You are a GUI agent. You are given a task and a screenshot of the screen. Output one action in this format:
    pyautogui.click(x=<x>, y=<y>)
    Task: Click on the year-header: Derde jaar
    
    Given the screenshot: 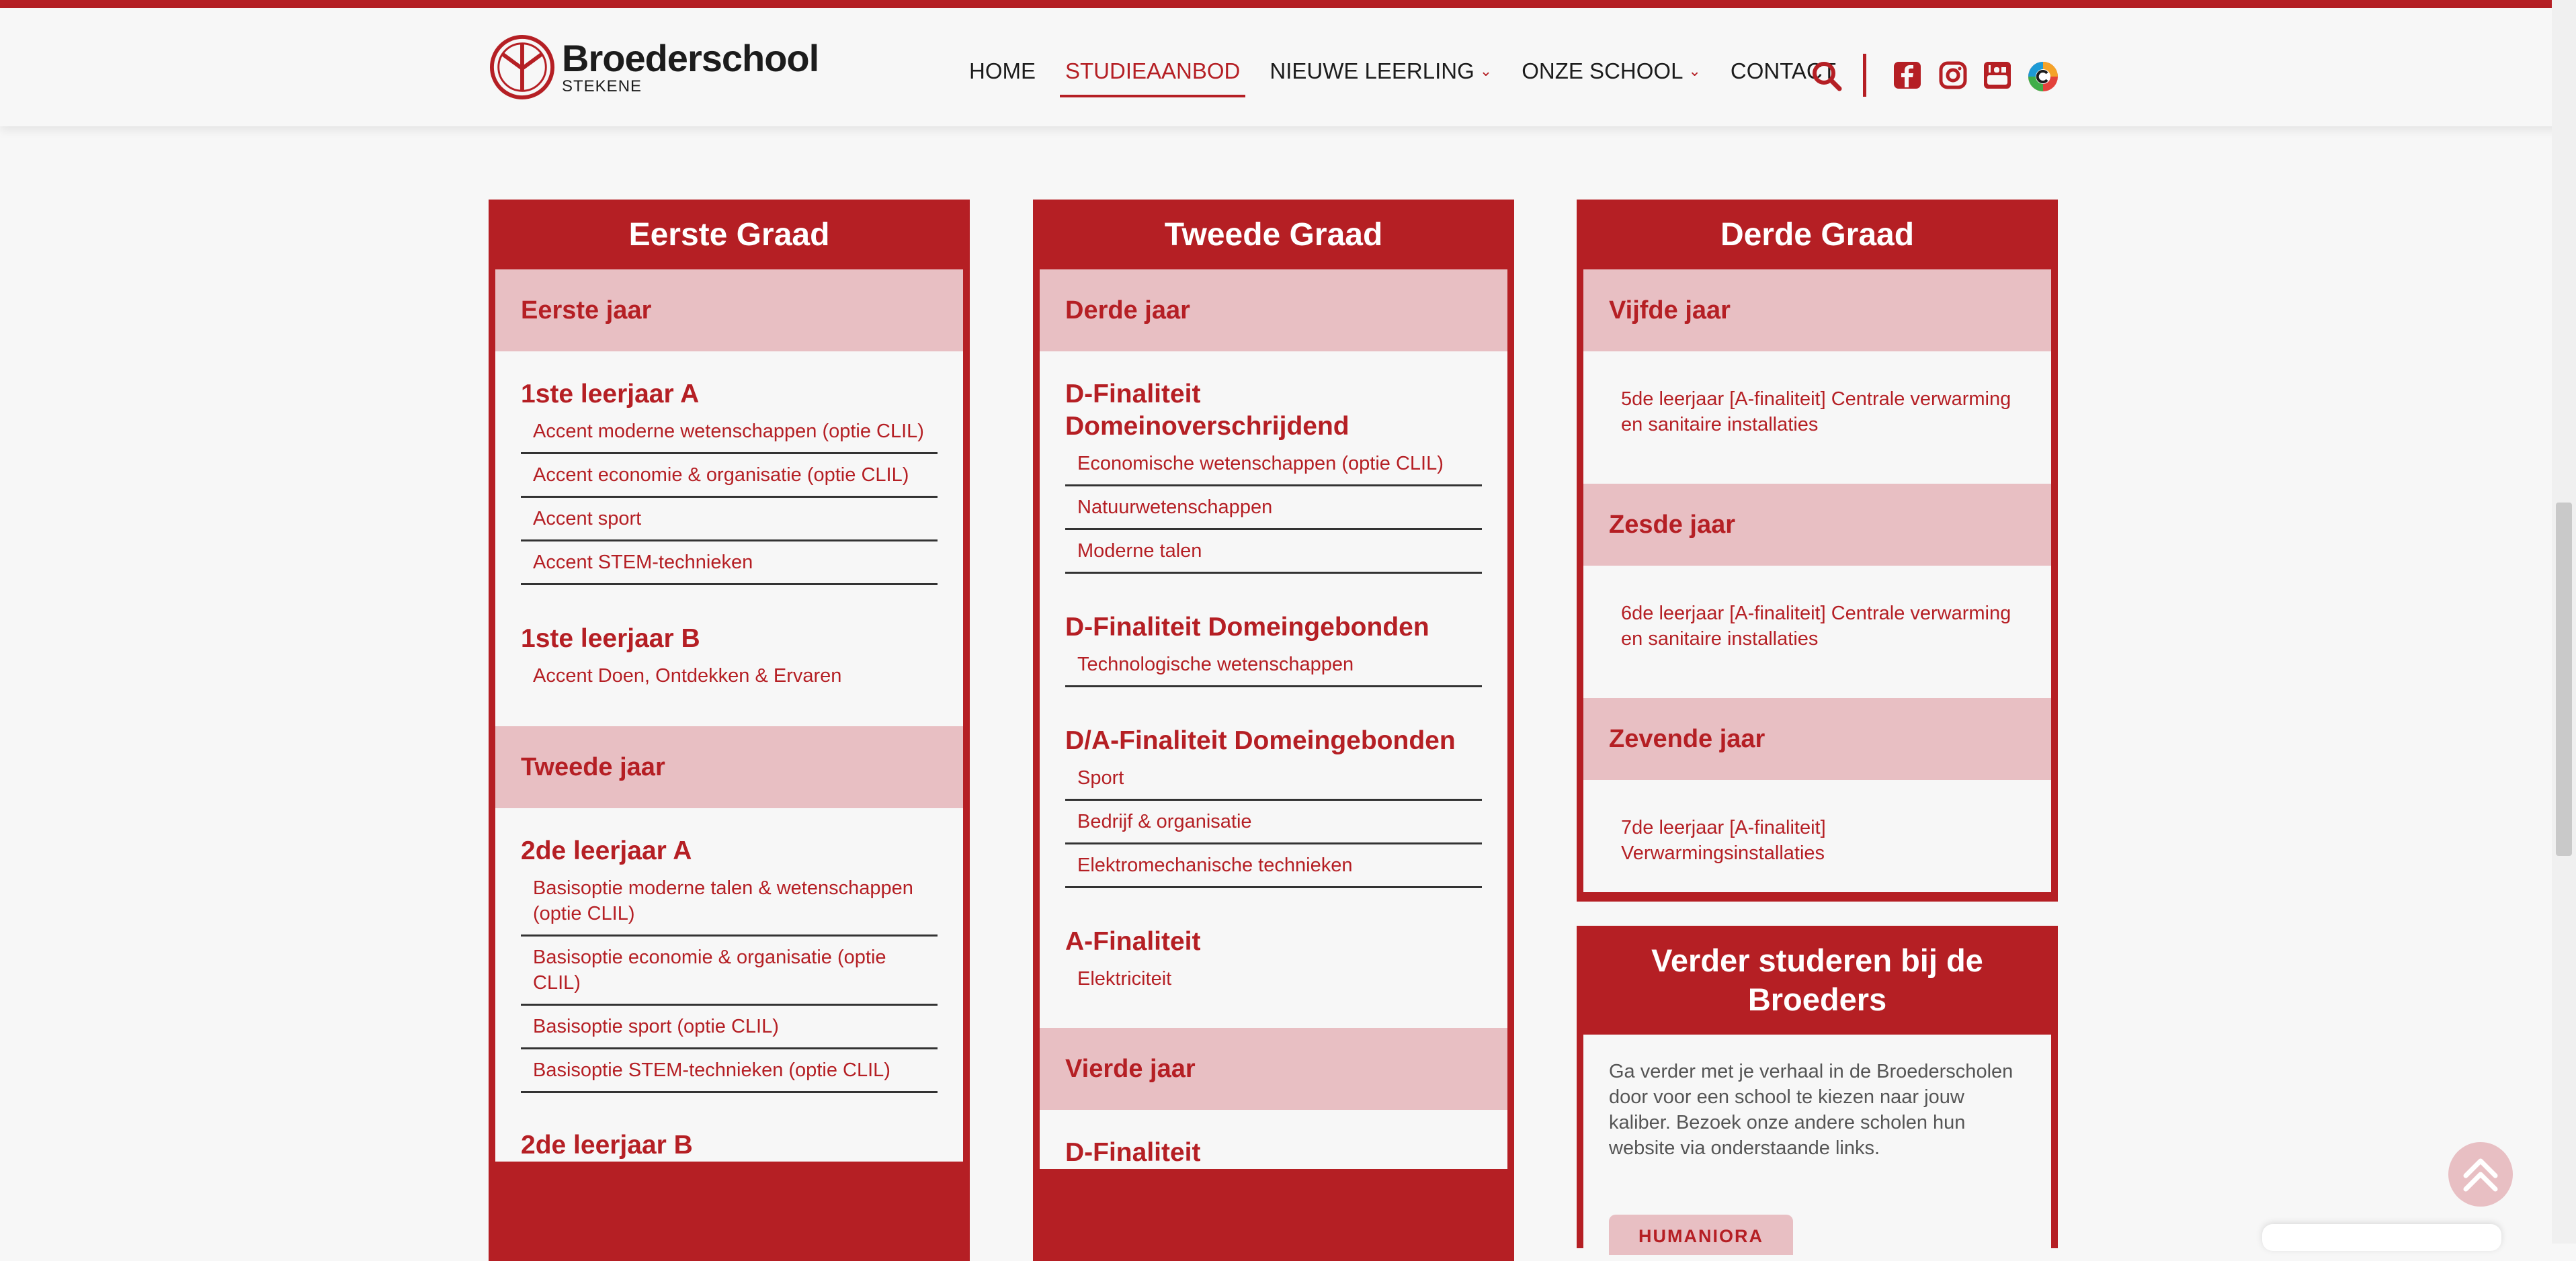 What is the action you would take?
    pyautogui.click(x=1273, y=310)
    